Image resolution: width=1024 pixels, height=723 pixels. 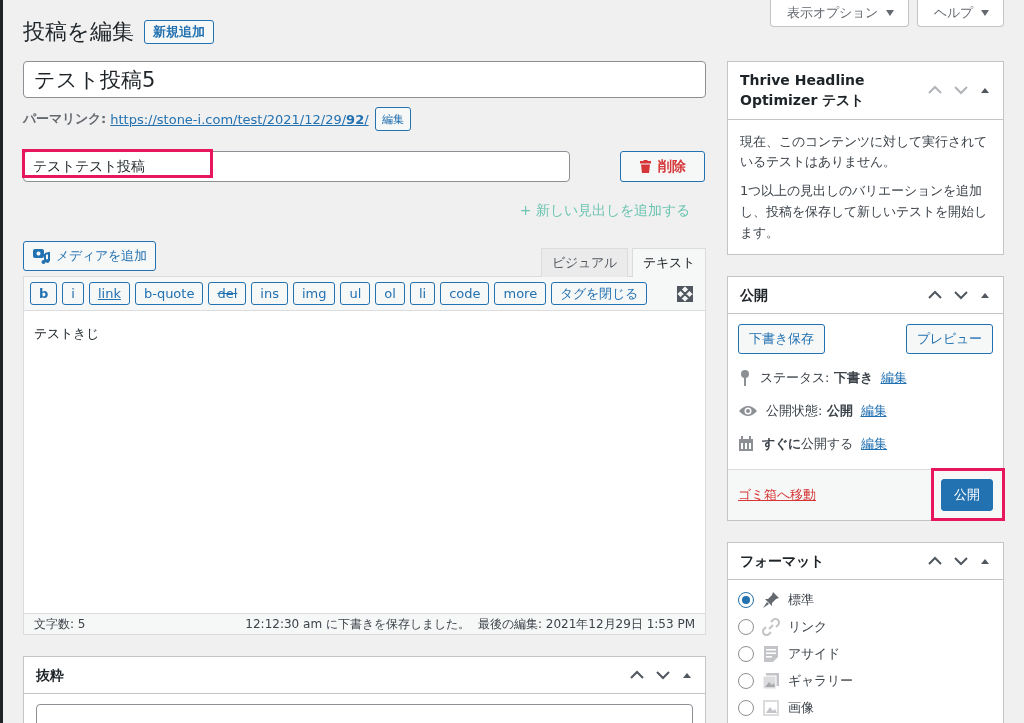 I want to click on format-label: ギャラリー, so click(x=820, y=680).